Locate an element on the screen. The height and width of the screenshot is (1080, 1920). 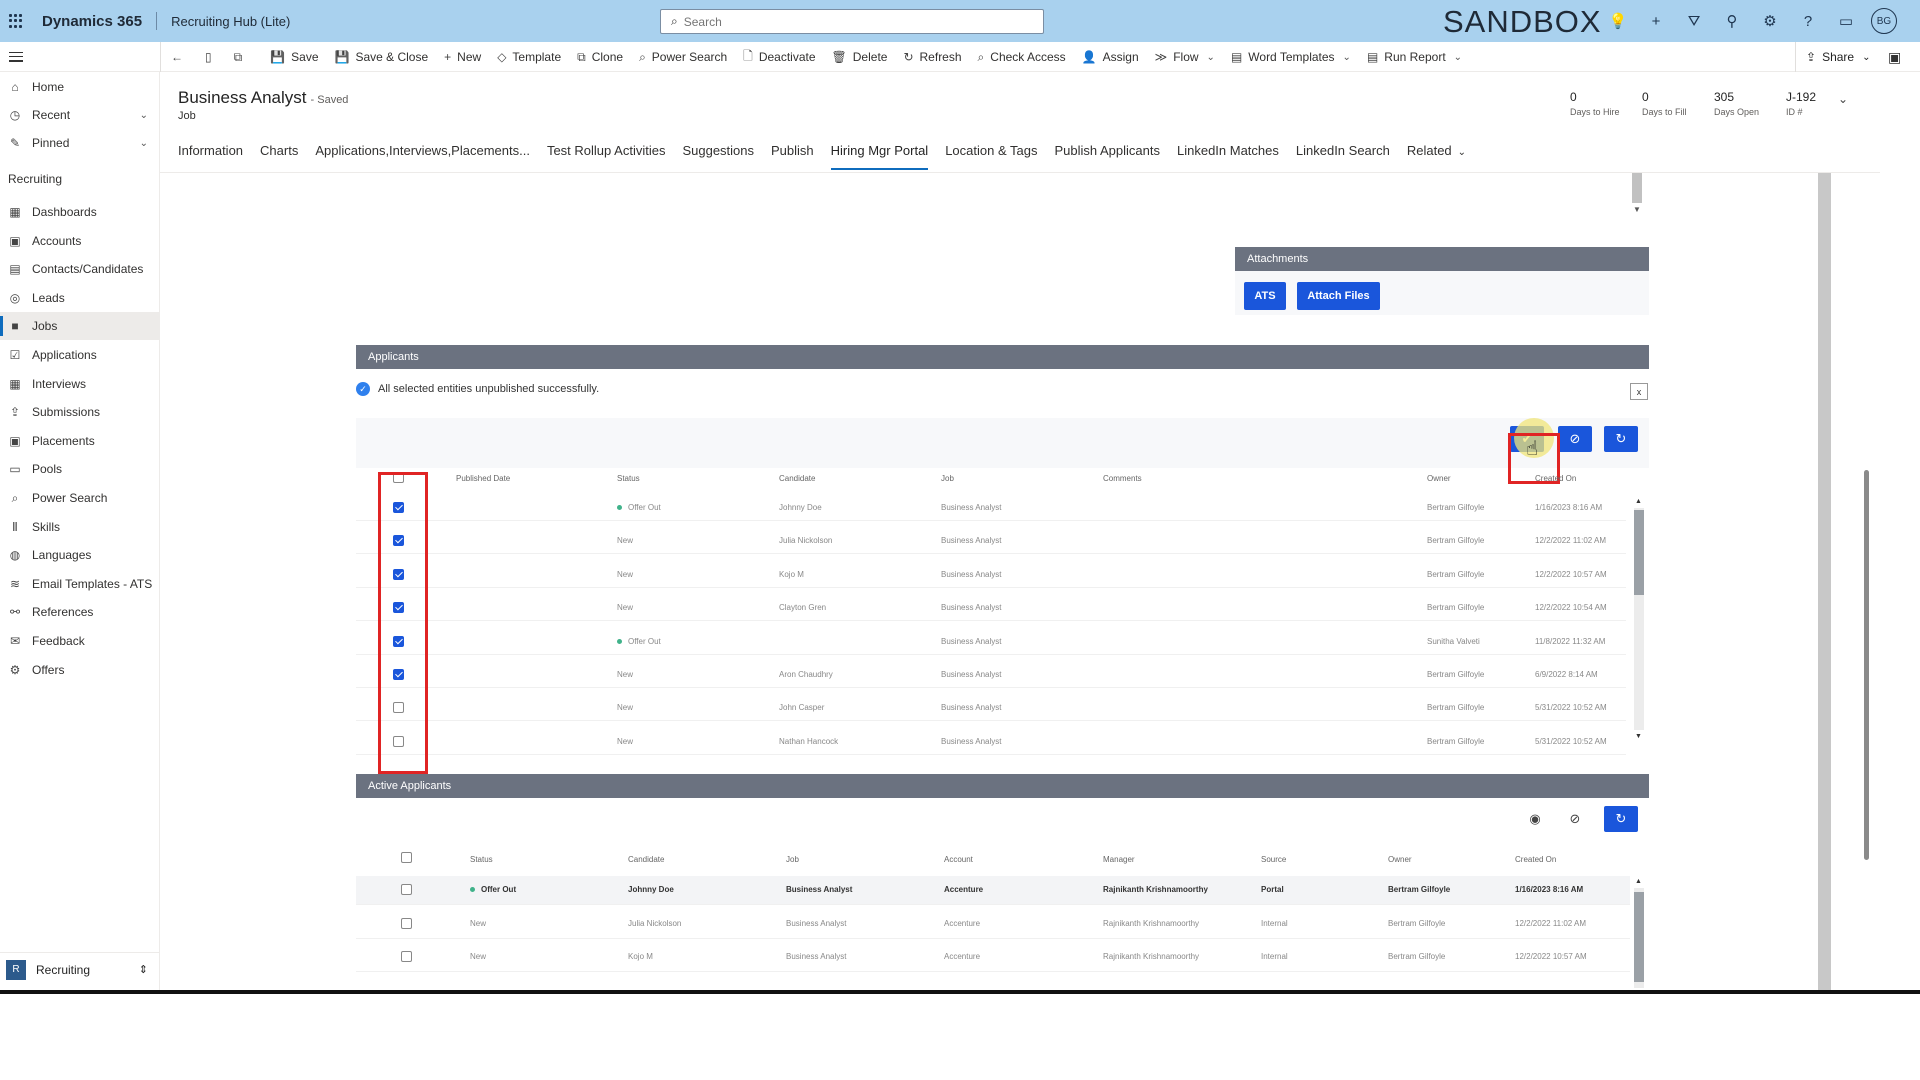
candidate-cell: Nathan Hancock is located at coordinates (808, 741).